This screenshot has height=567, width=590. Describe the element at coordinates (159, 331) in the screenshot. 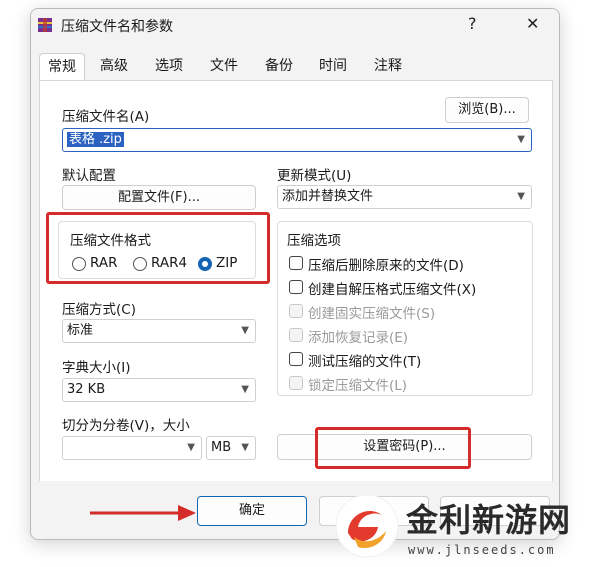

I see `method-select: 标准 ▼` at that location.